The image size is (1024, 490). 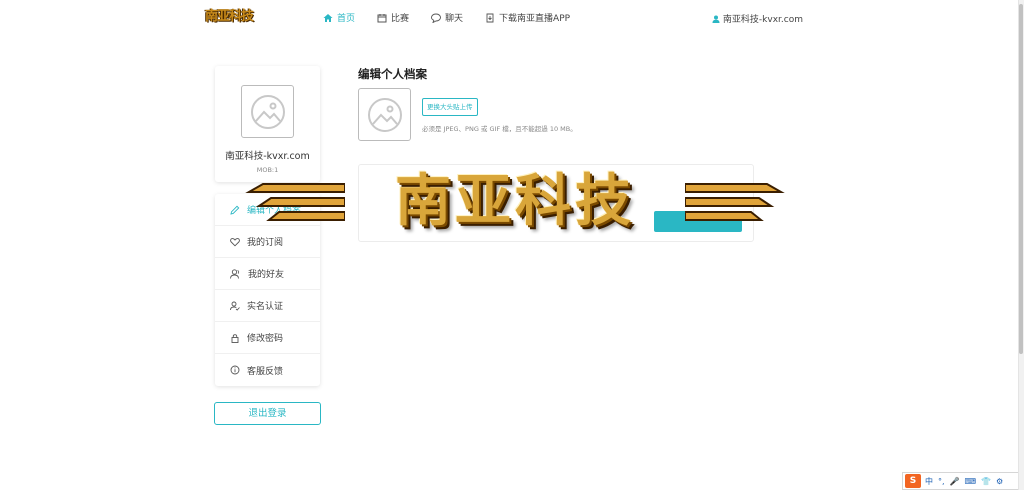 I want to click on ime-skin-icon: 👕, so click(x=986, y=481).